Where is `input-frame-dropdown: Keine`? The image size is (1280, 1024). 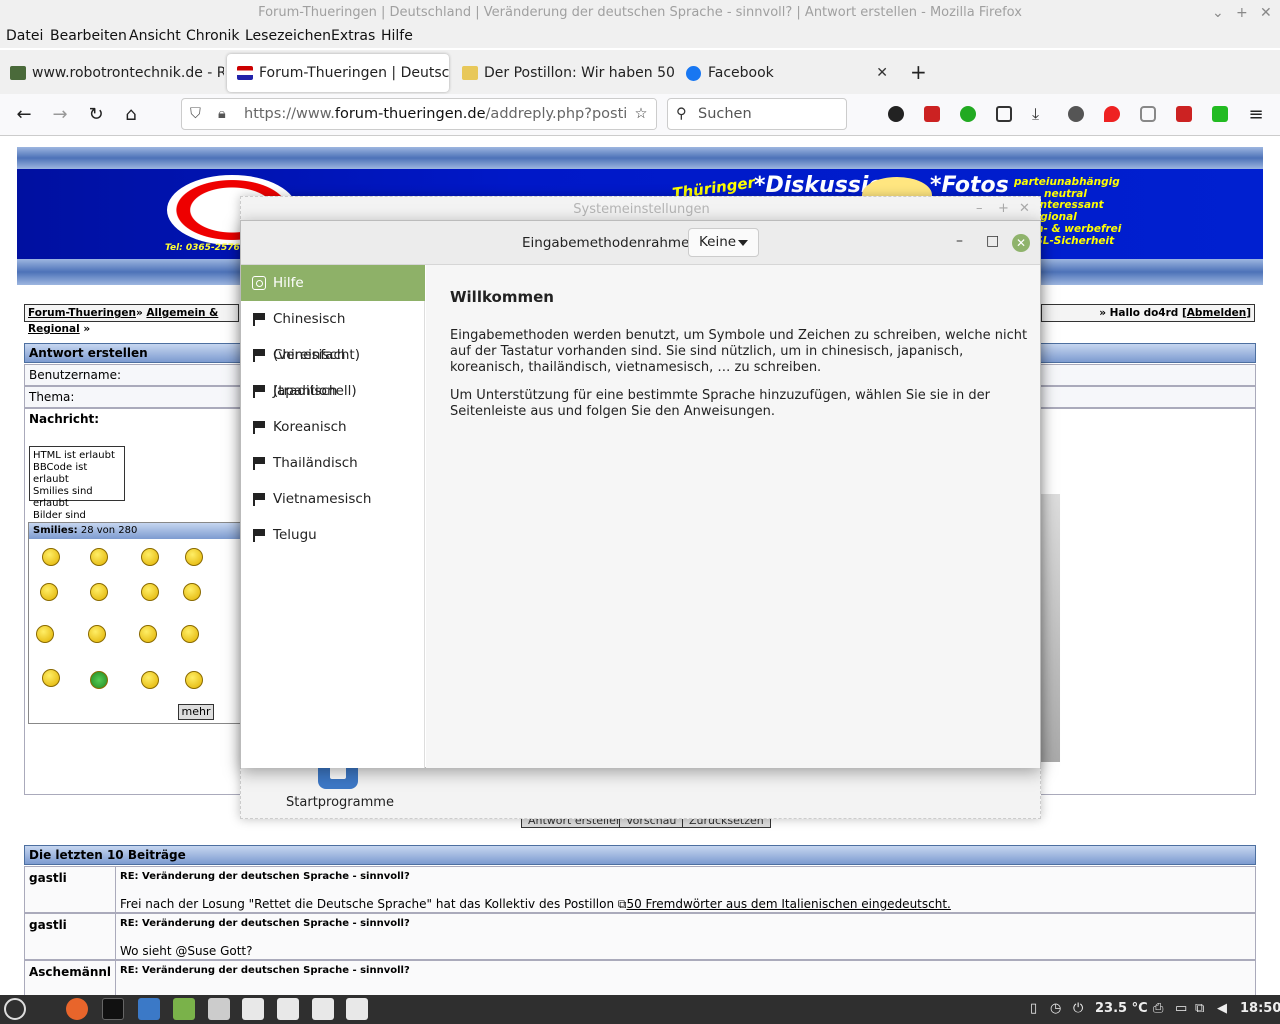
input-frame-dropdown: Keine is located at coordinates (723, 242).